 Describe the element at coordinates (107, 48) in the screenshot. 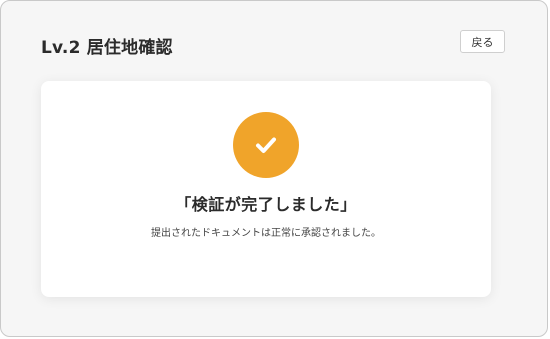

I see `page-title: Lv.2 居住地確認` at that location.